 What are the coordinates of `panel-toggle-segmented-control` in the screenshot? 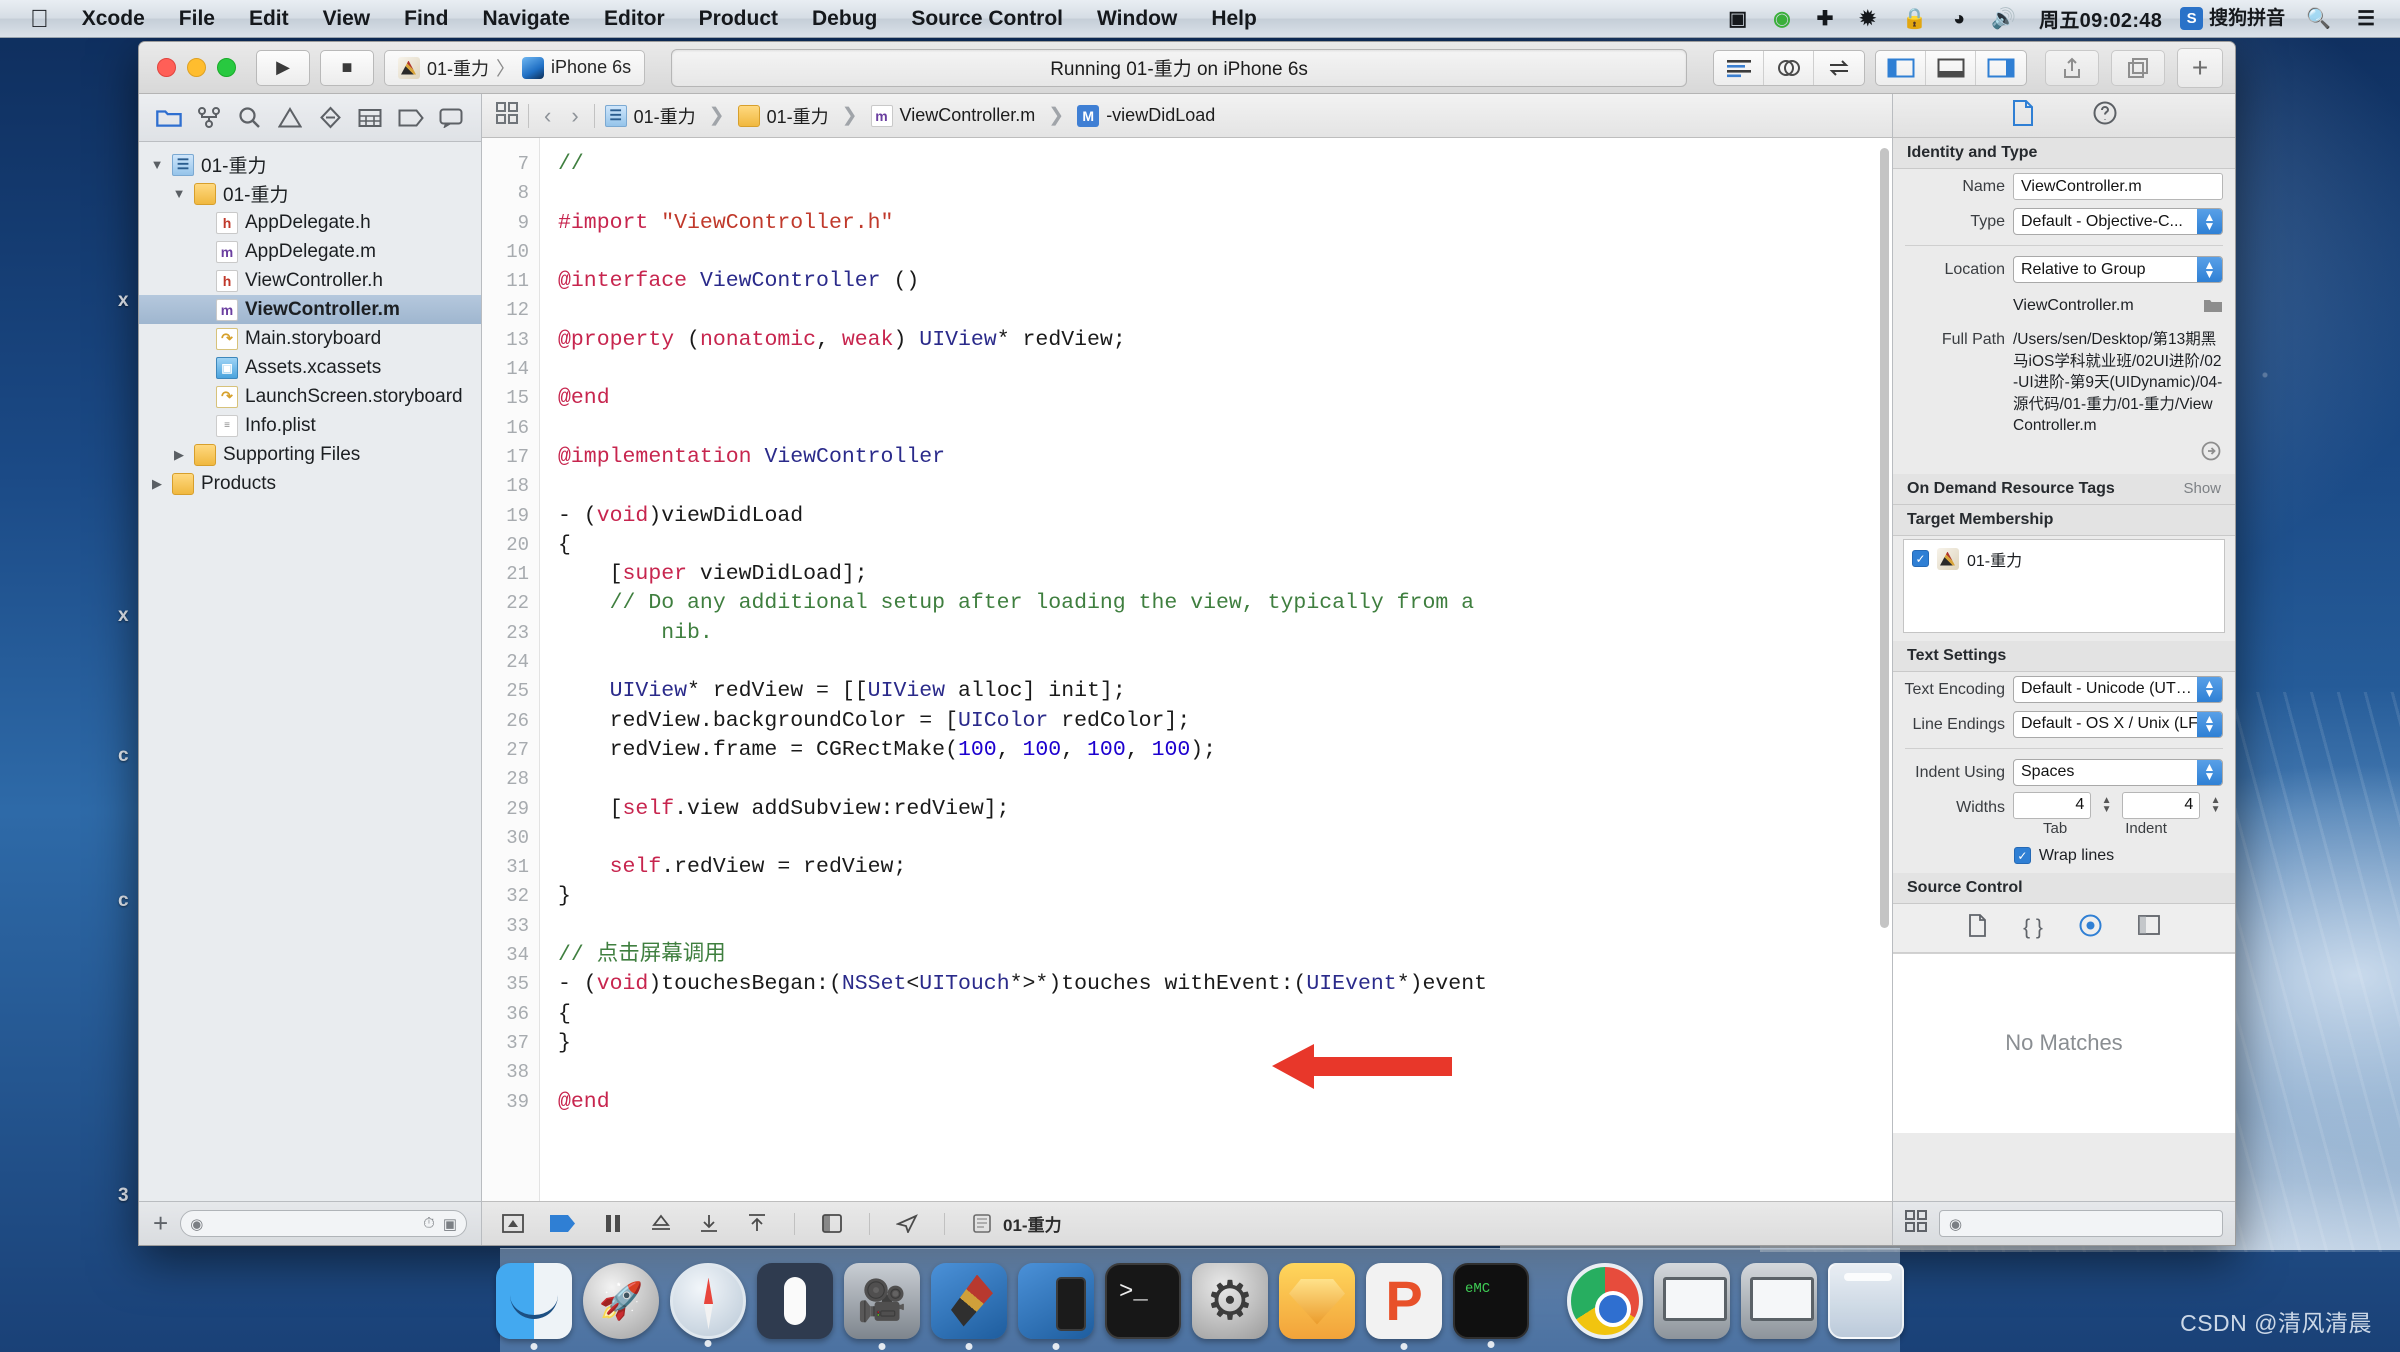 It's located at (1951, 67).